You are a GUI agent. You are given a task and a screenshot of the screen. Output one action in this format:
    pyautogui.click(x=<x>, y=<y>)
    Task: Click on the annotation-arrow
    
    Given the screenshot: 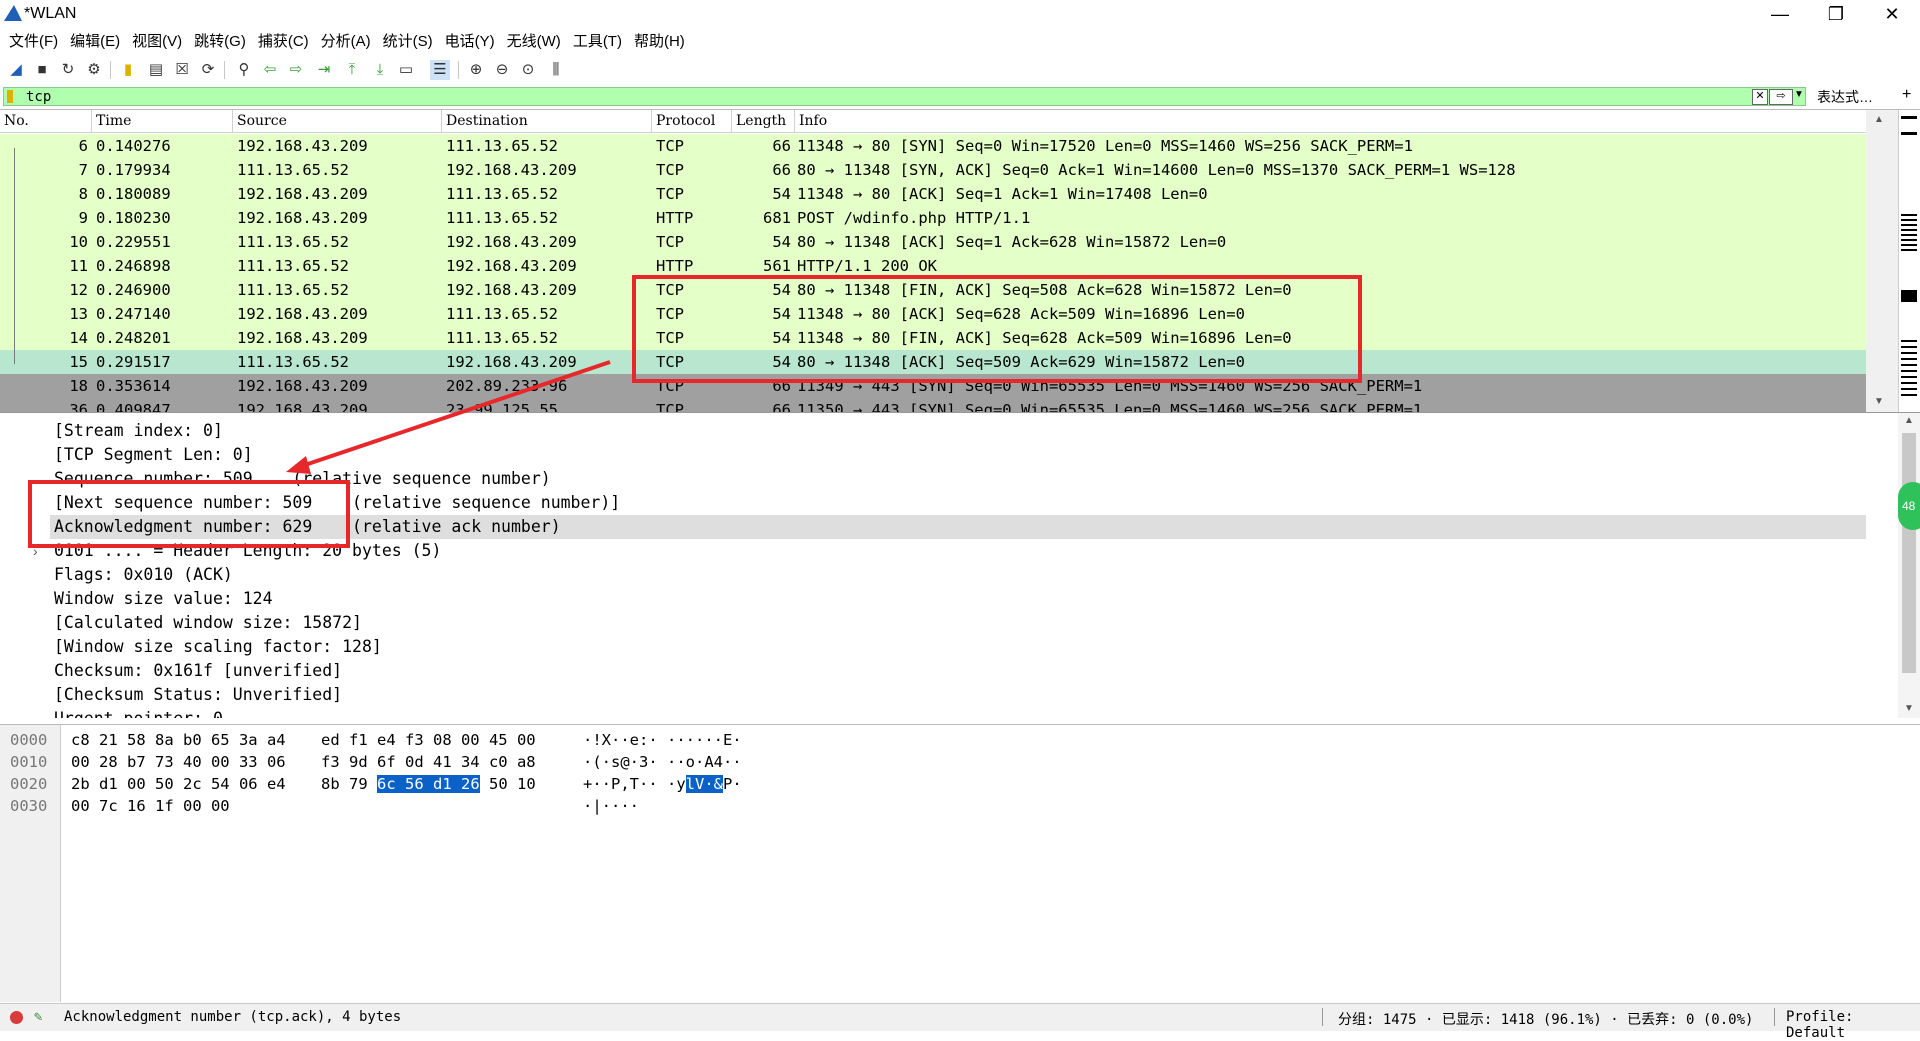 What is the action you would take?
    pyautogui.click(x=448, y=417)
    